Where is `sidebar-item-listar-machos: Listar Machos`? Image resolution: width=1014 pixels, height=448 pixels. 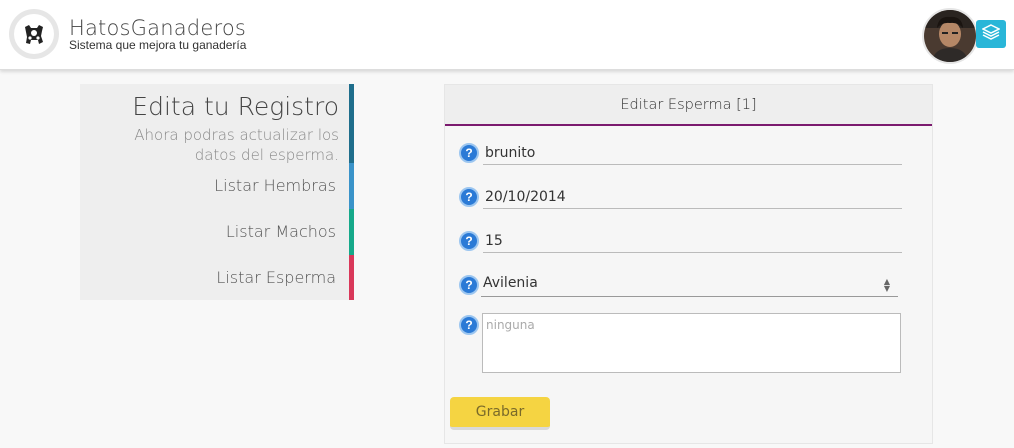 sidebar-item-listar-machos: Listar Machos is located at coordinates (281, 231).